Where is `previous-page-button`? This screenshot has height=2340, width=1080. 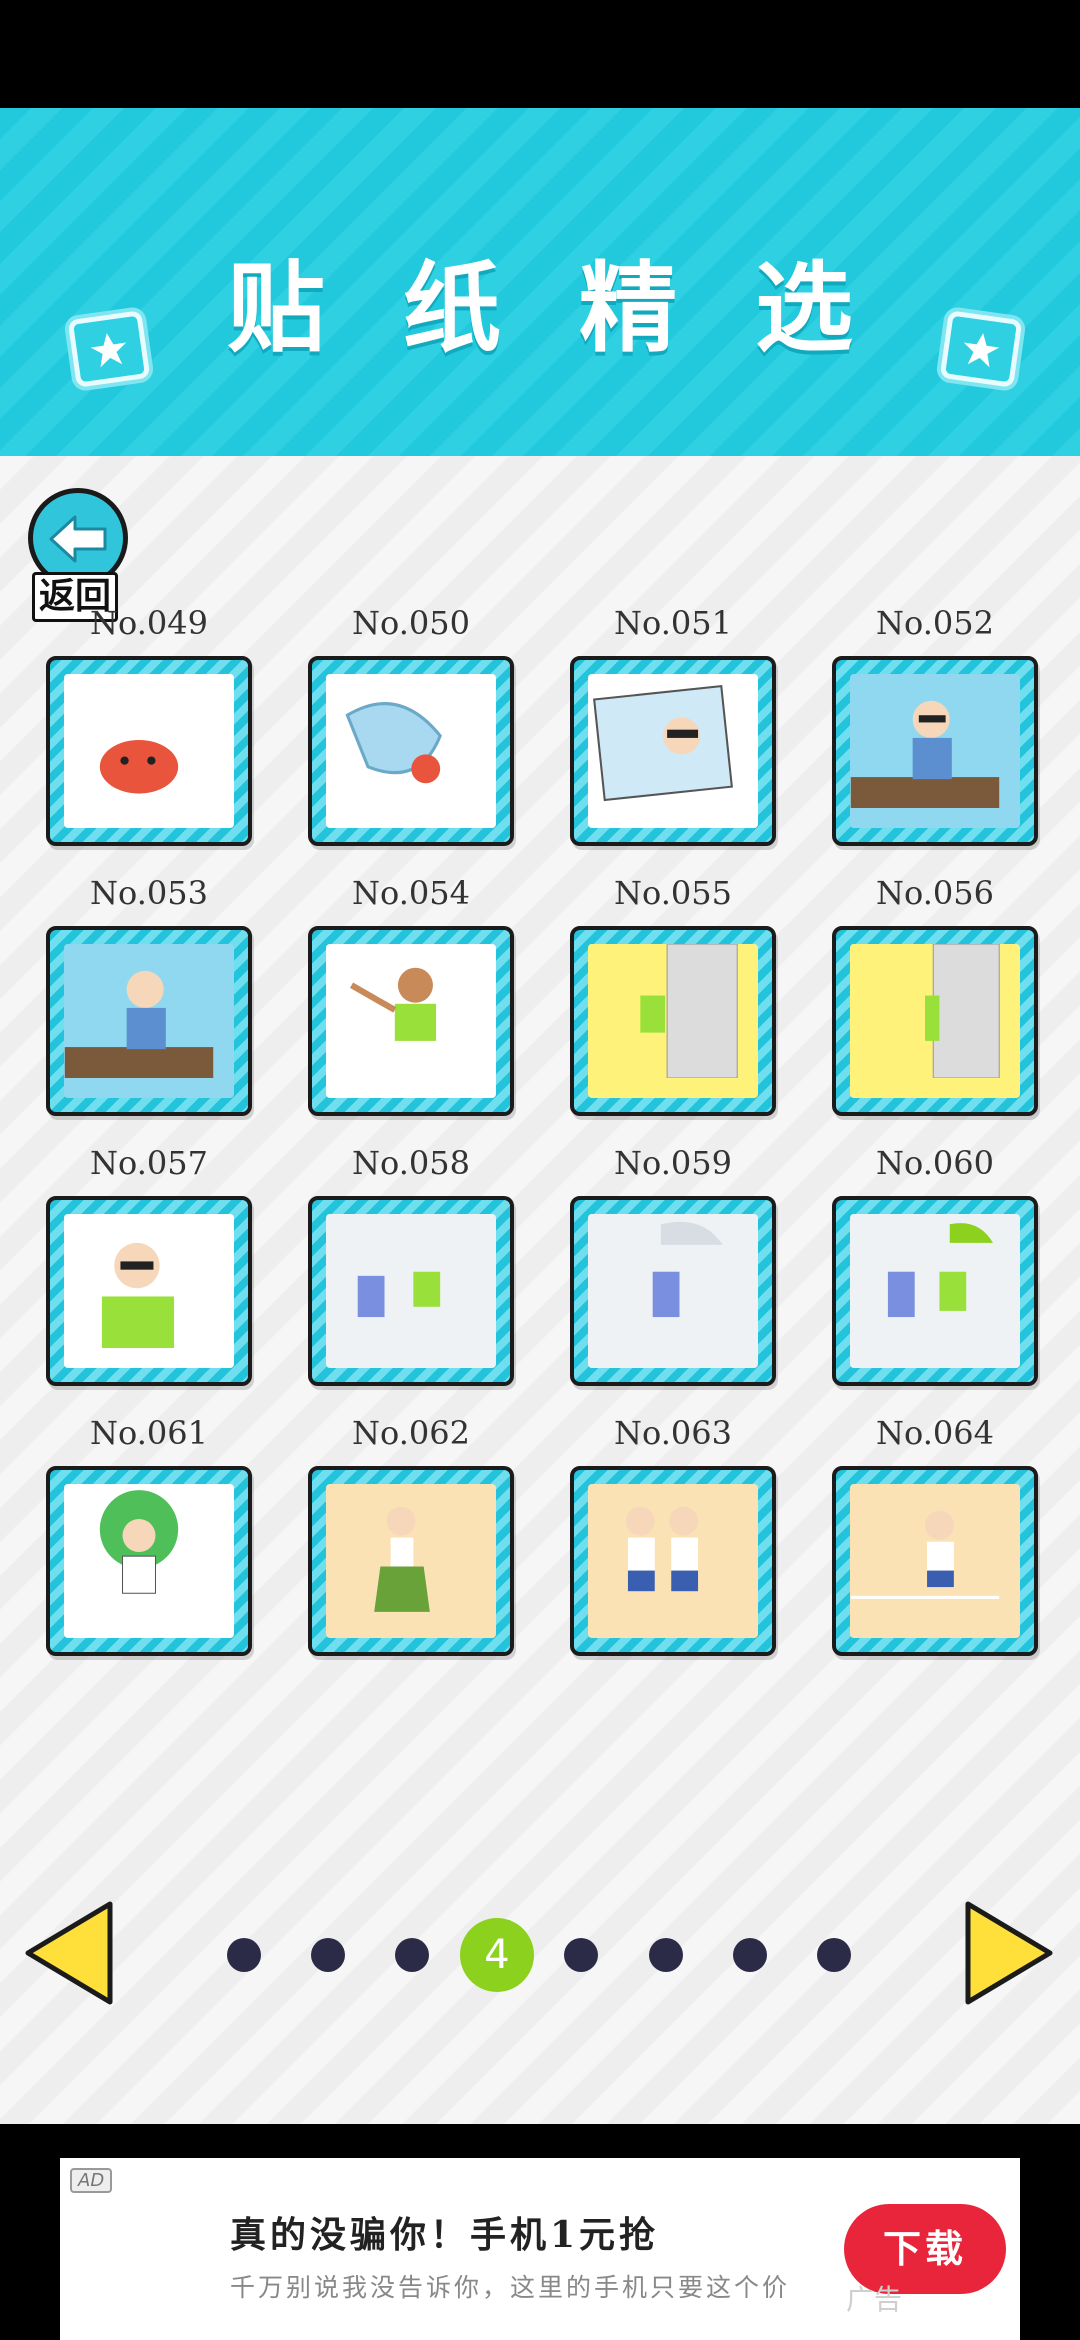
previous-page-button is located at coordinates (70, 1955).